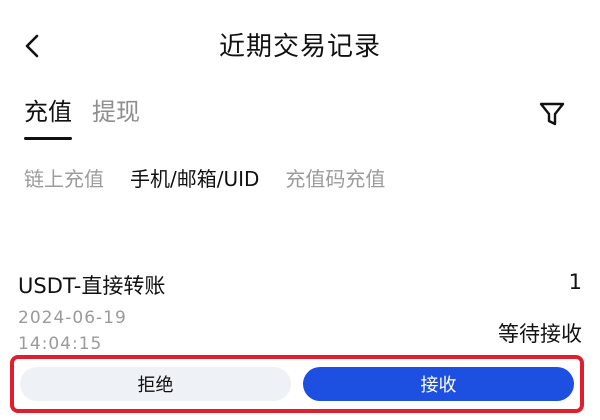  What do you see at coordinates (92, 286) in the screenshot?
I see `record-title: USDT-直接转账` at bounding box center [92, 286].